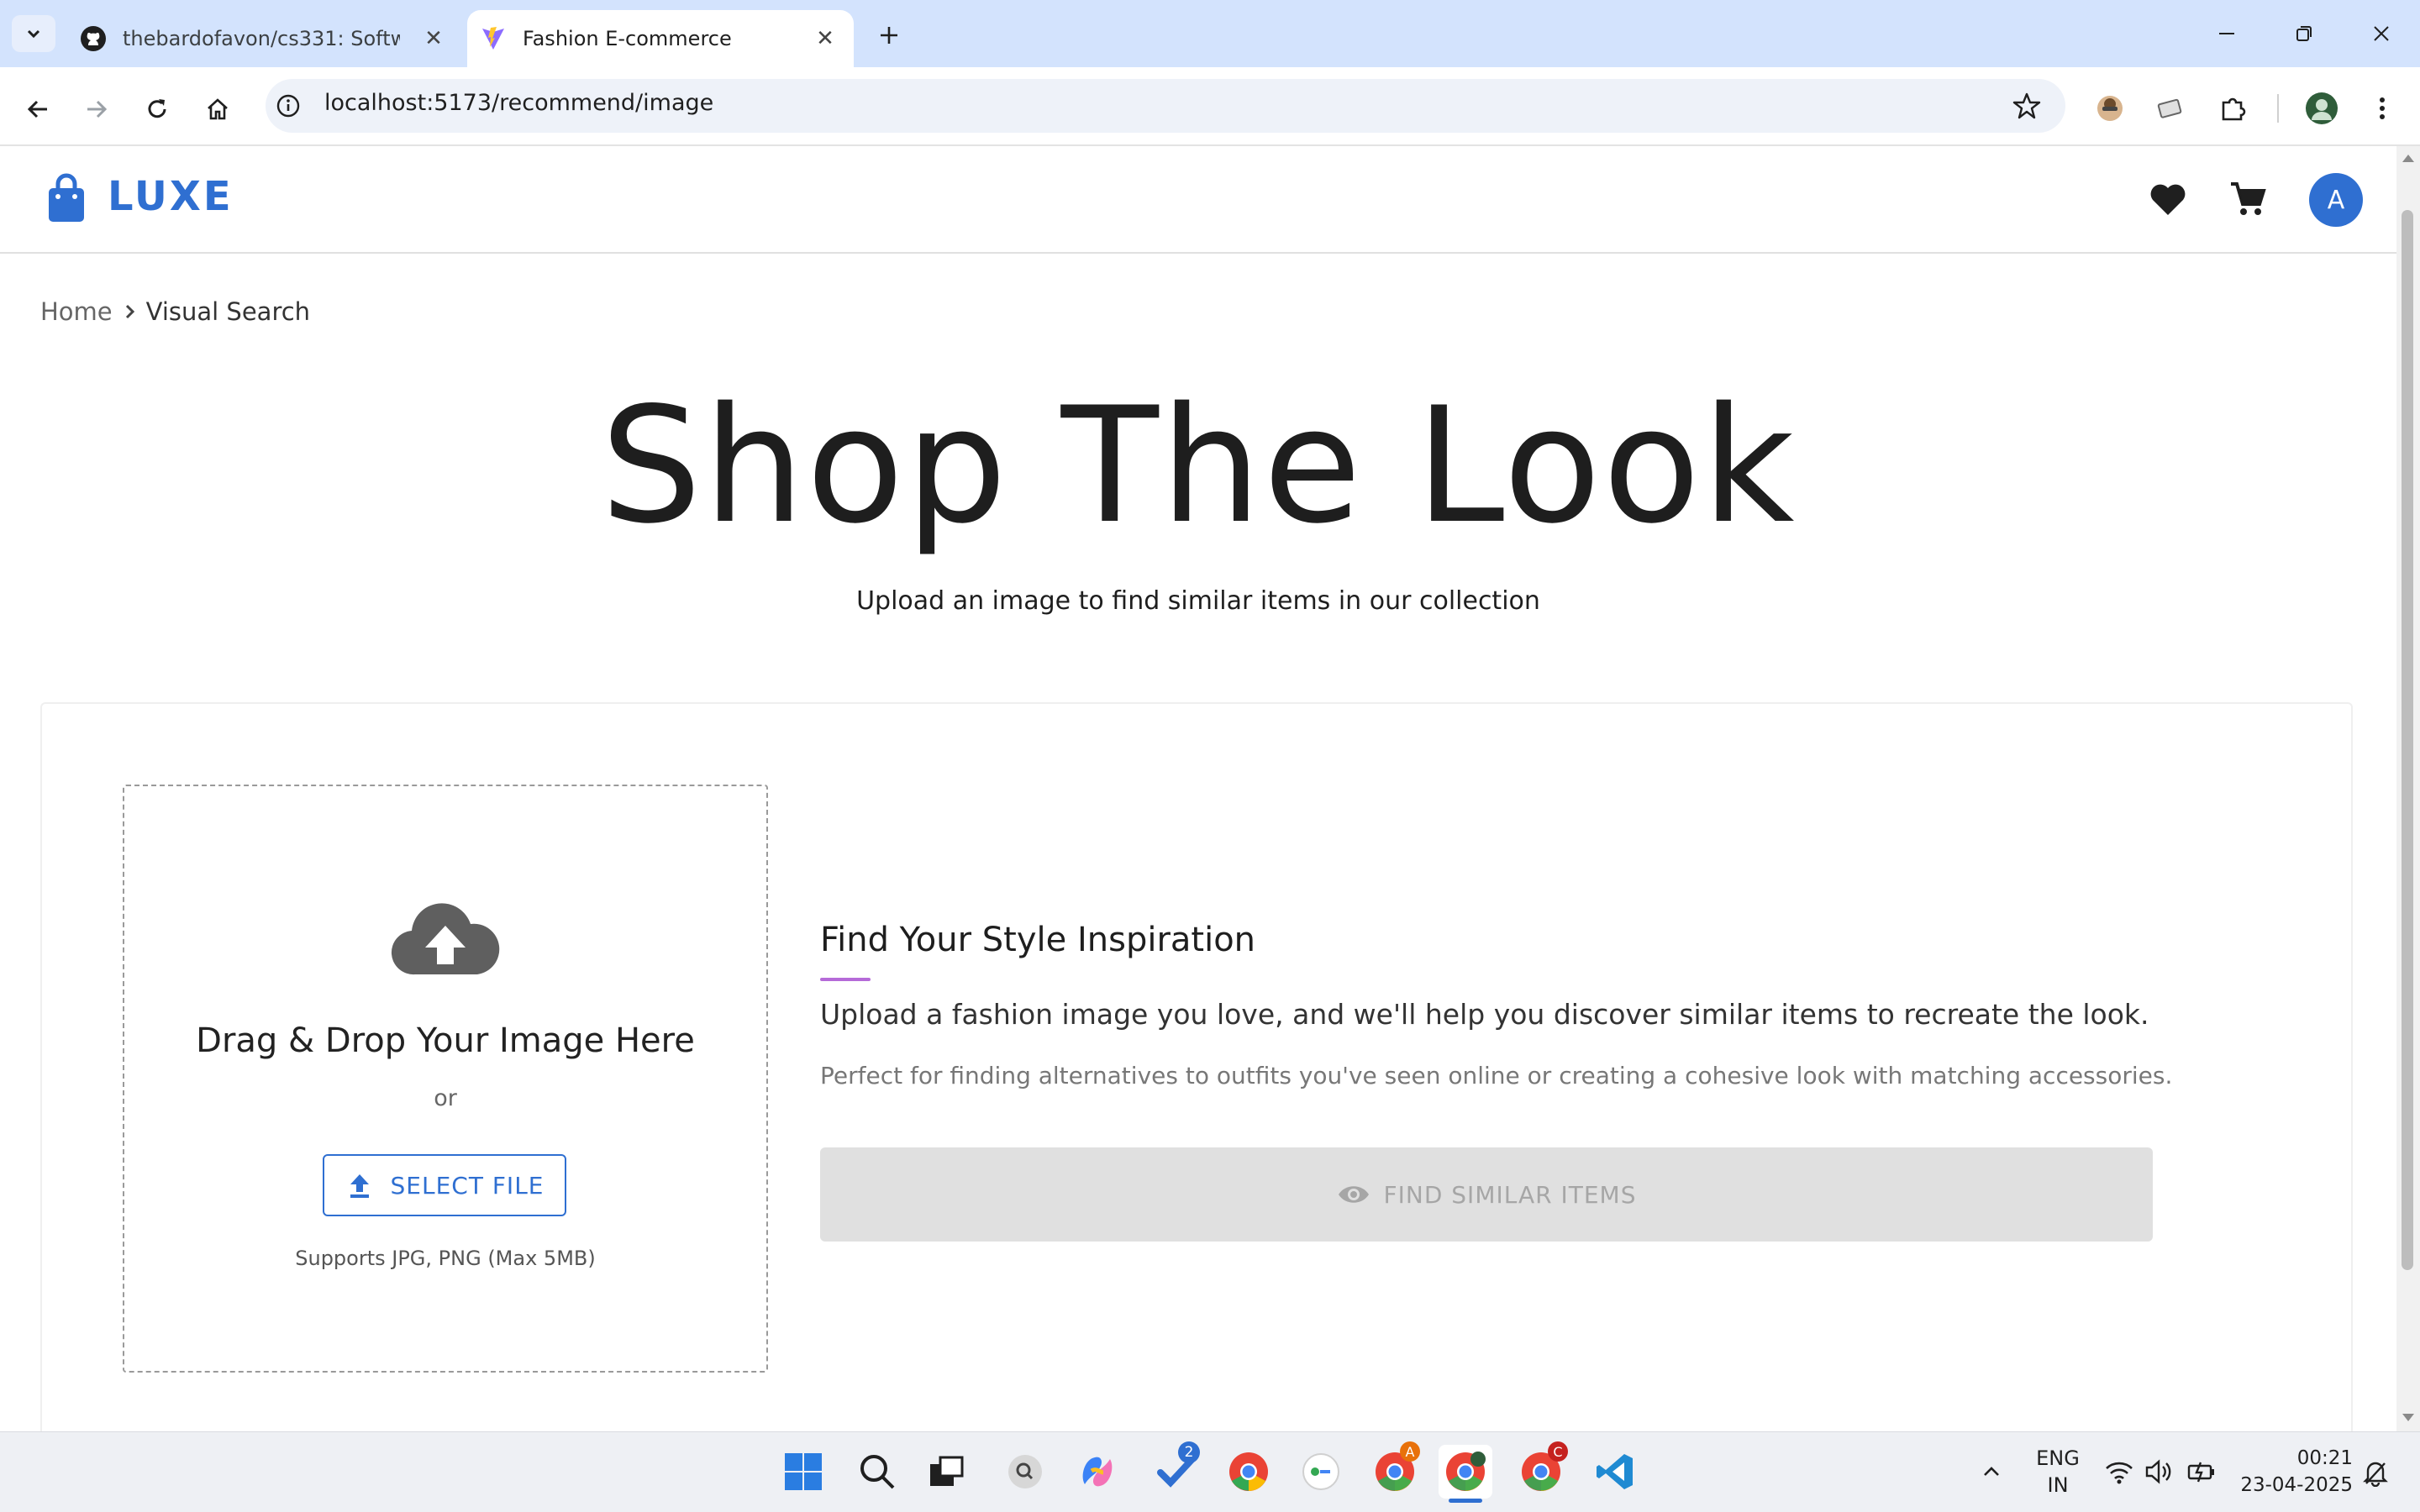  Describe the element at coordinates (1249, 1472) in the screenshot. I see `chrome-icon` at that location.